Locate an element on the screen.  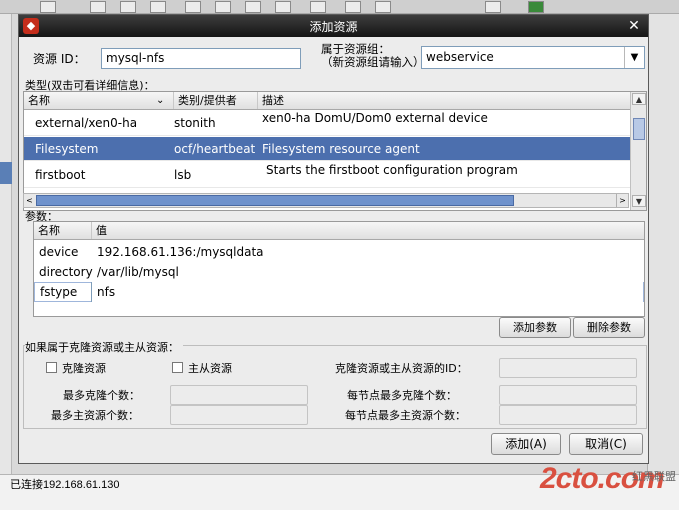
master-node-max-label: 每节点最多主资源个数： is located at coordinates (405, 415).